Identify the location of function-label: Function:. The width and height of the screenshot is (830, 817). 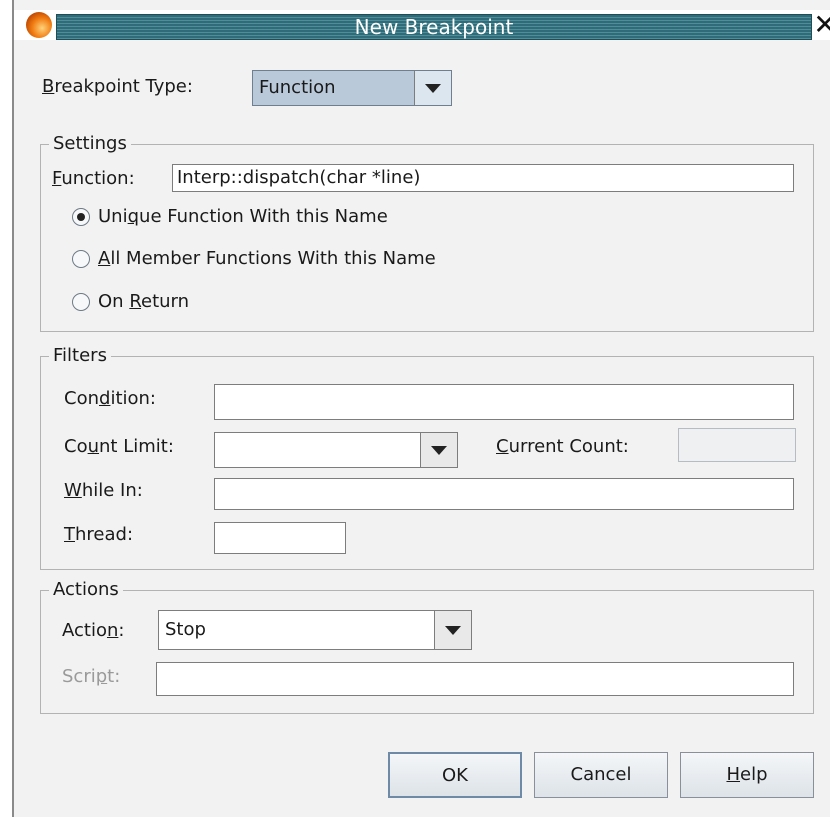
(93, 178).